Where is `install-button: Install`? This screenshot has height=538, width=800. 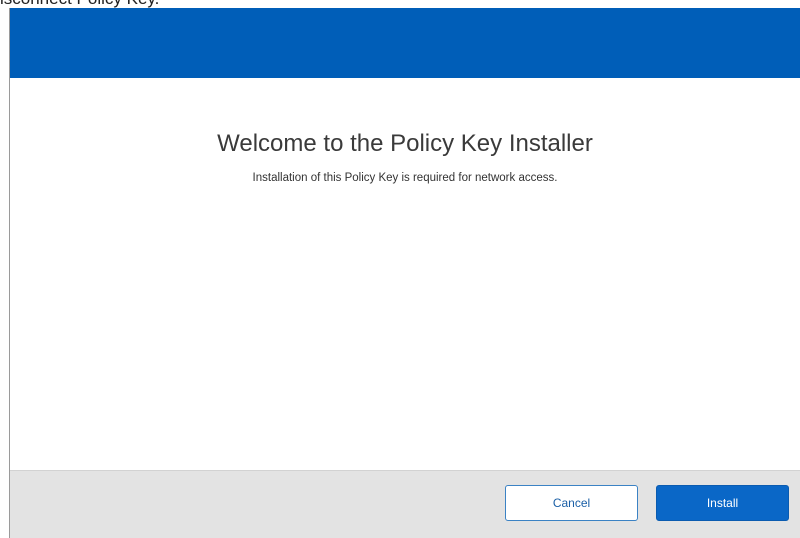 install-button: Install is located at coordinates (722, 503).